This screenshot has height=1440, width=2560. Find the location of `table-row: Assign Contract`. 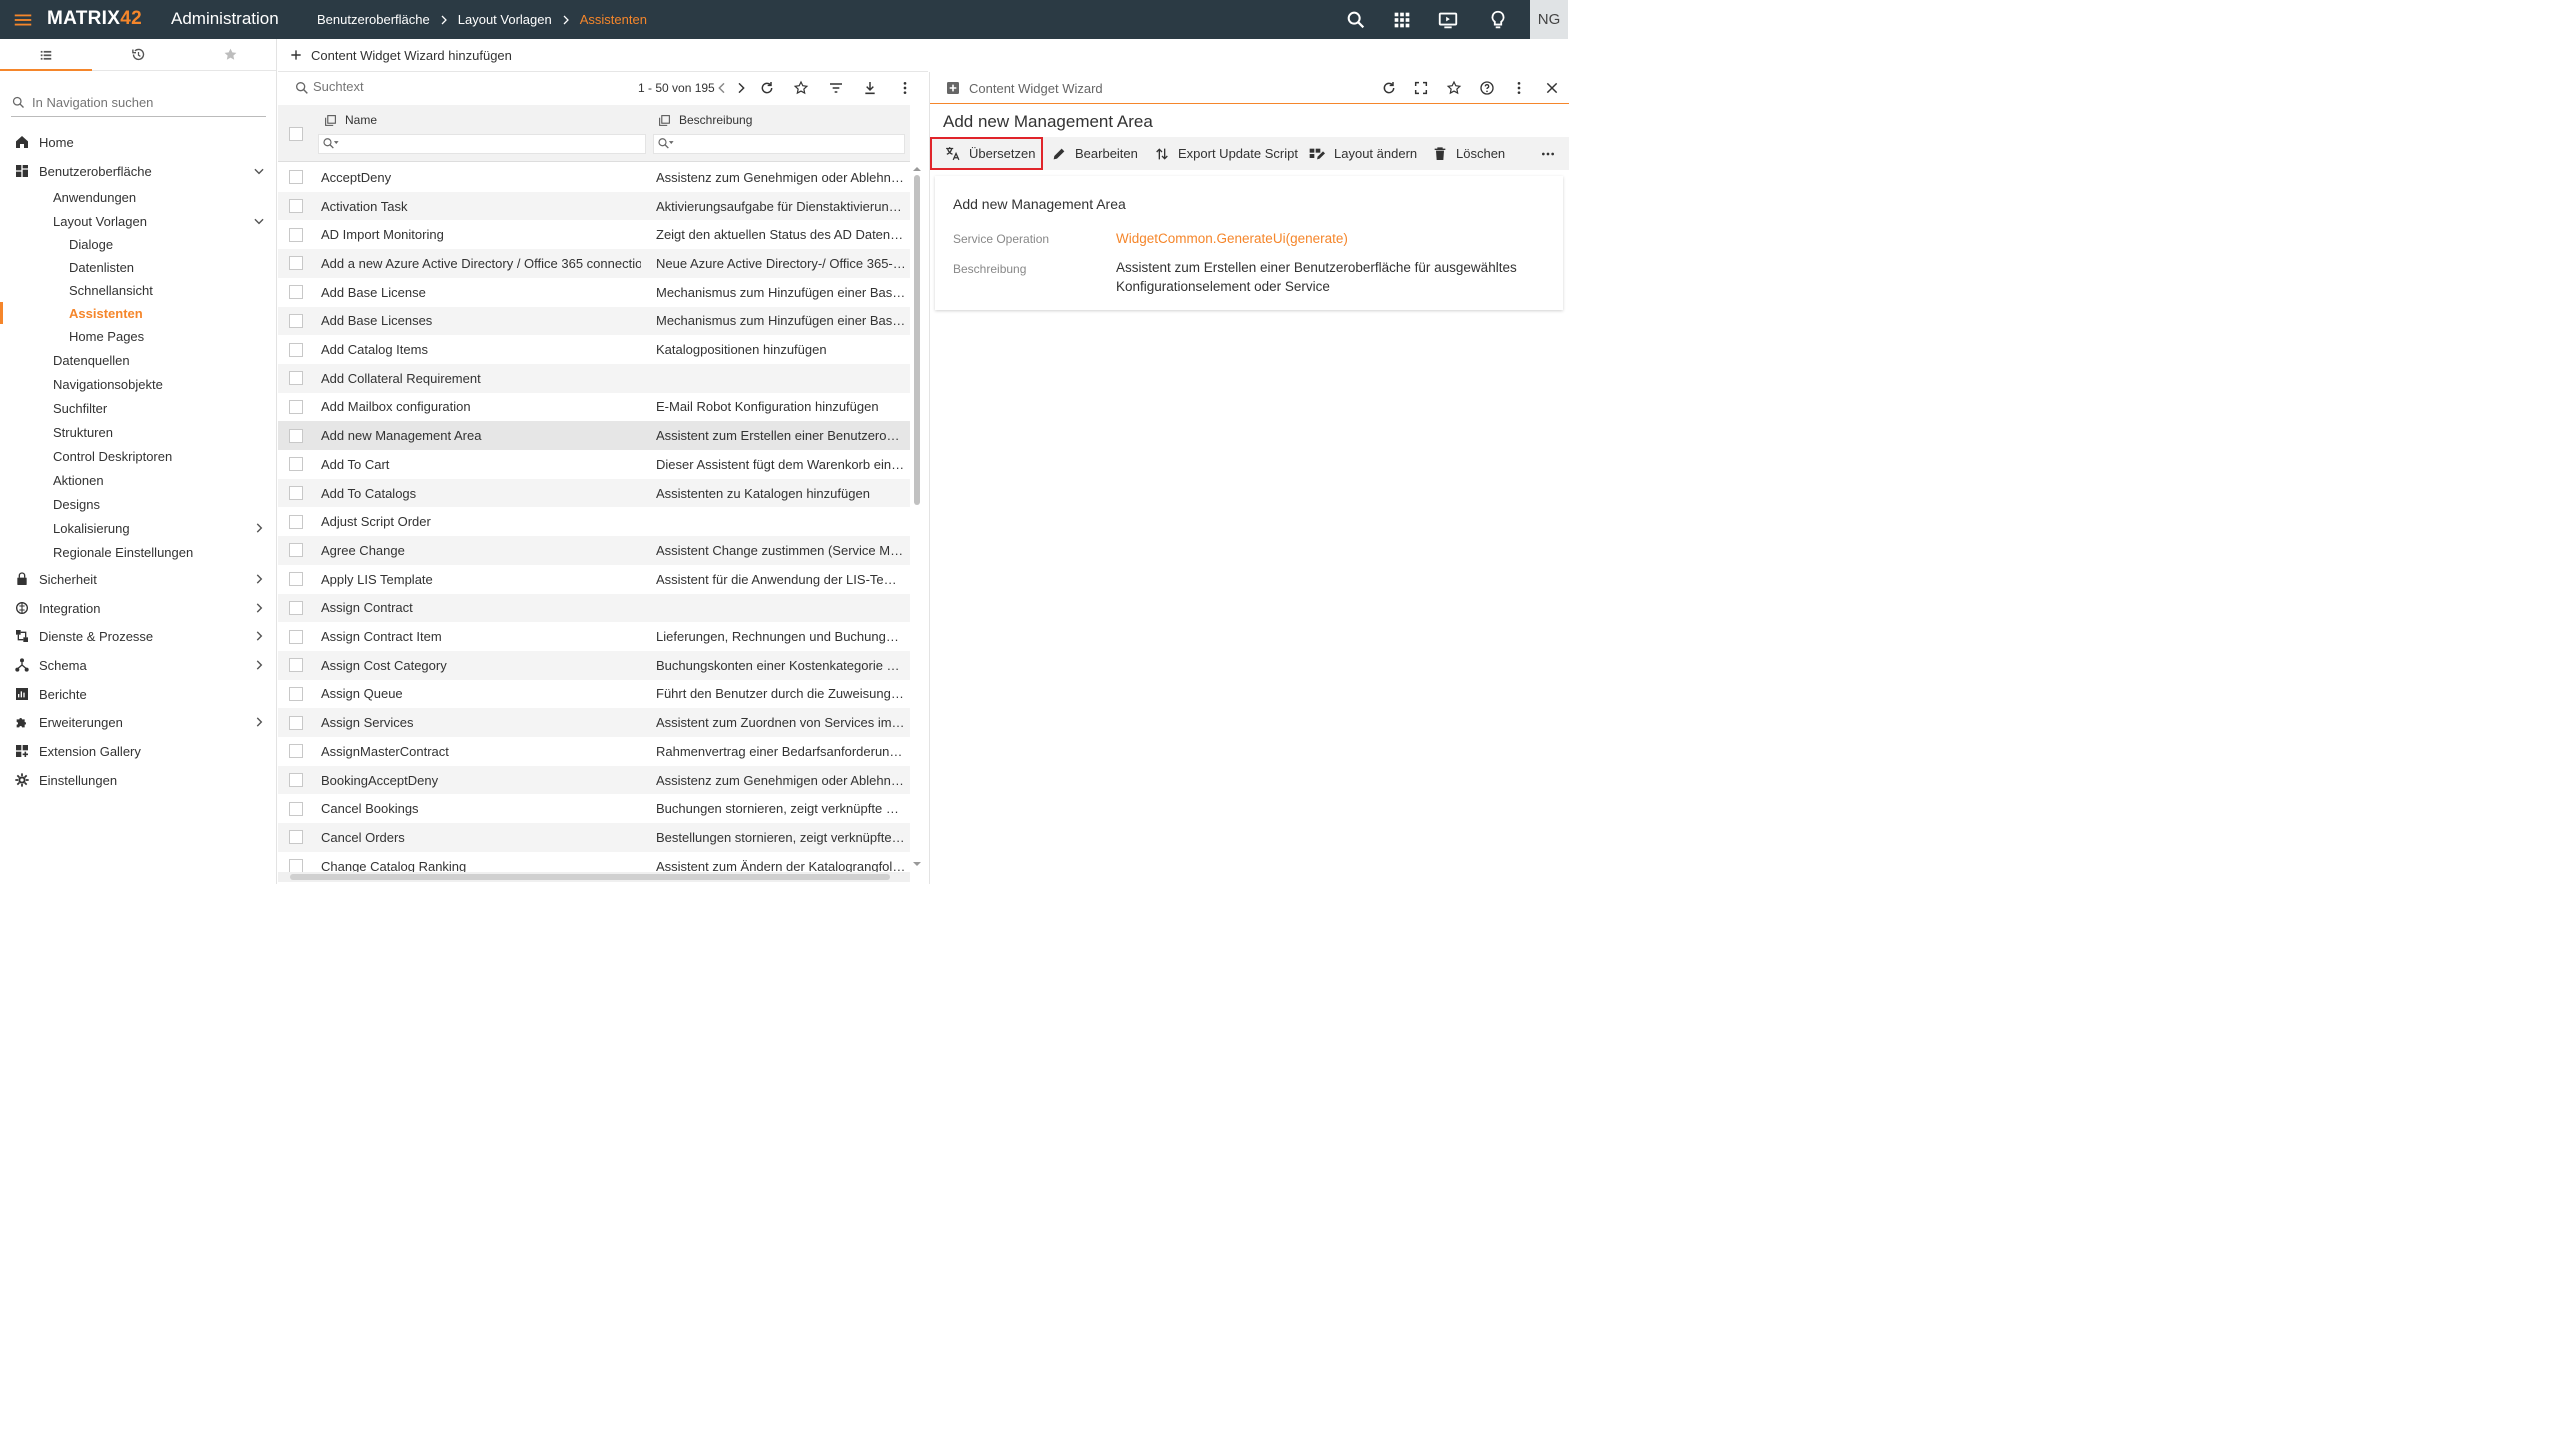

table-row: Assign Contract is located at coordinates (594, 608).